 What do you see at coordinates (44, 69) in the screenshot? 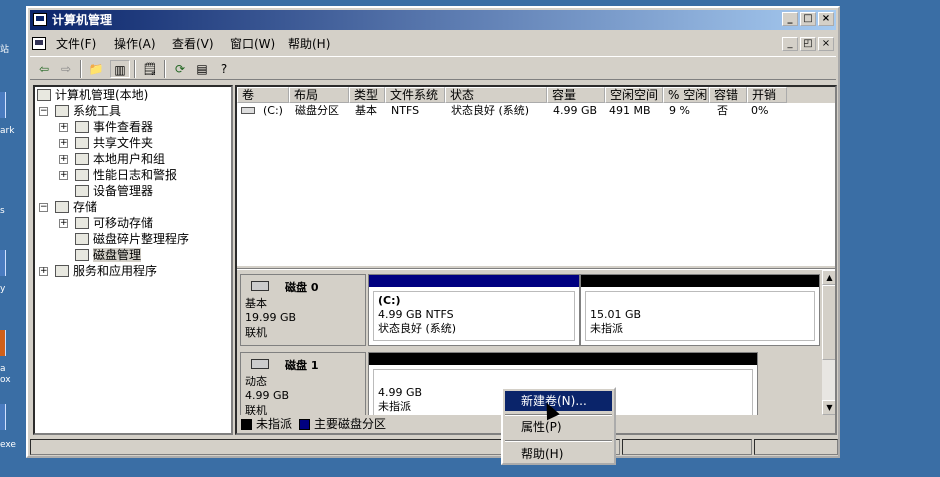
I see `back-icon: ⇦` at bounding box center [44, 69].